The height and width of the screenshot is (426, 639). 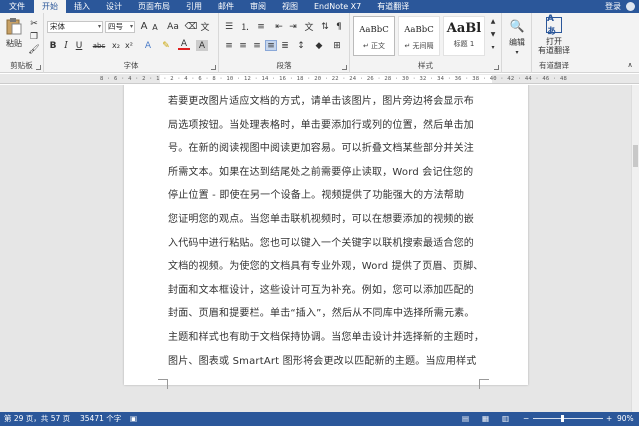 I want to click on change-case-icon: Aa, so click(x=173, y=26).